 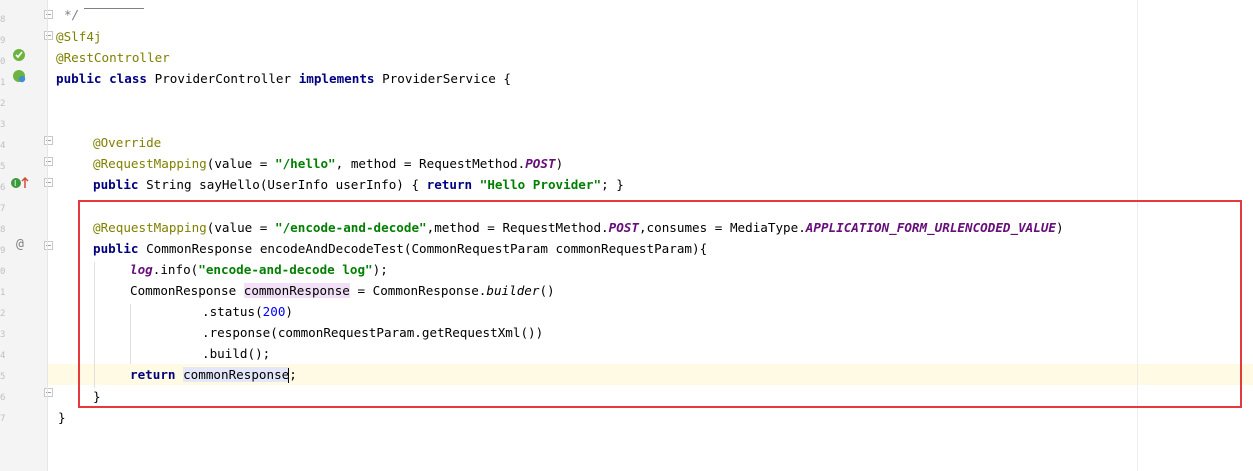 I want to click on code-line: @RestController, so click(x=113, y=57).